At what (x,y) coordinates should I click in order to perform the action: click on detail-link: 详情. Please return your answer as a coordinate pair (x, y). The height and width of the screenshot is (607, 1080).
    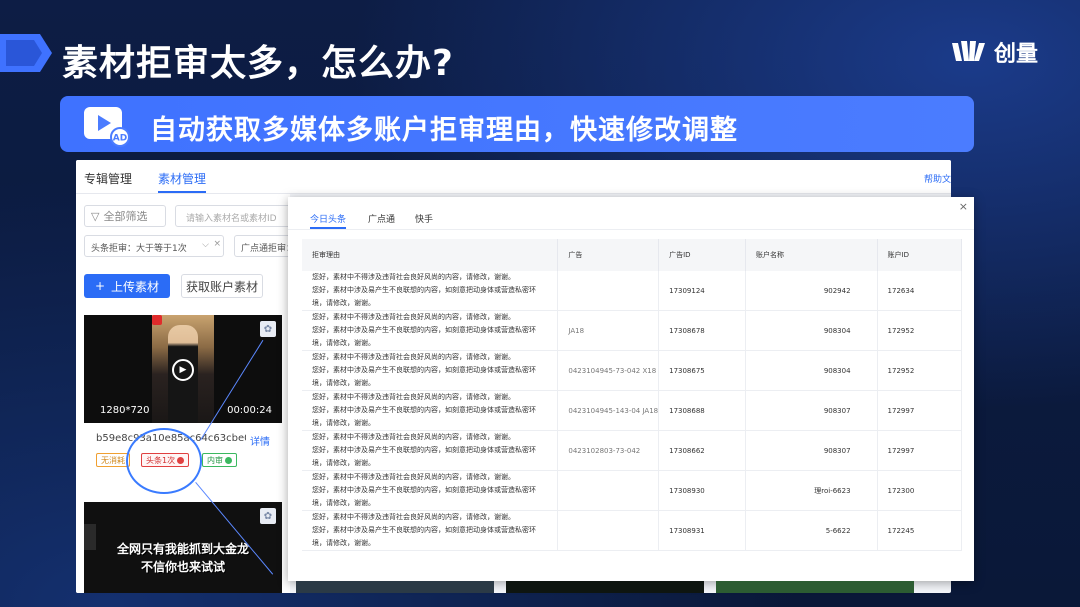
    Looking at the image, I should click on (260, 440).